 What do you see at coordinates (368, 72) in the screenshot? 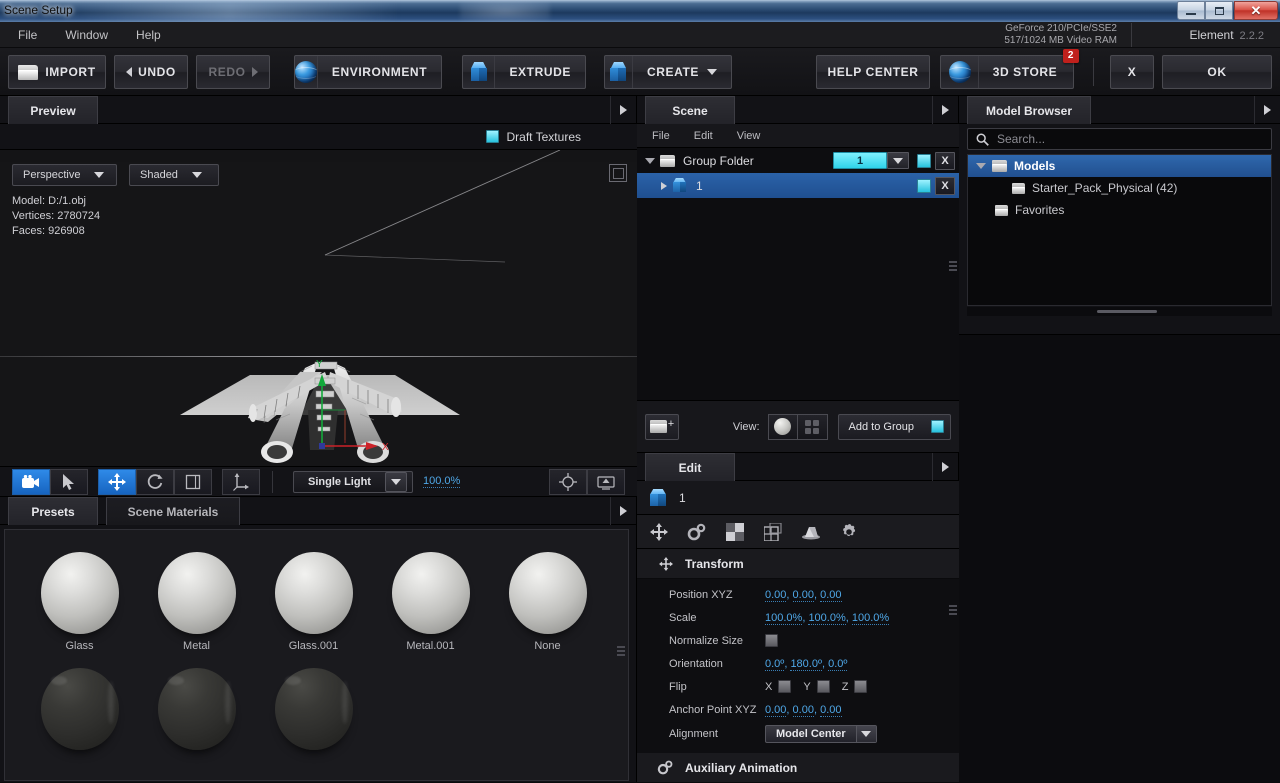
I see `environment-button: ENVIRONMENT` at bounding box center [368, 72].